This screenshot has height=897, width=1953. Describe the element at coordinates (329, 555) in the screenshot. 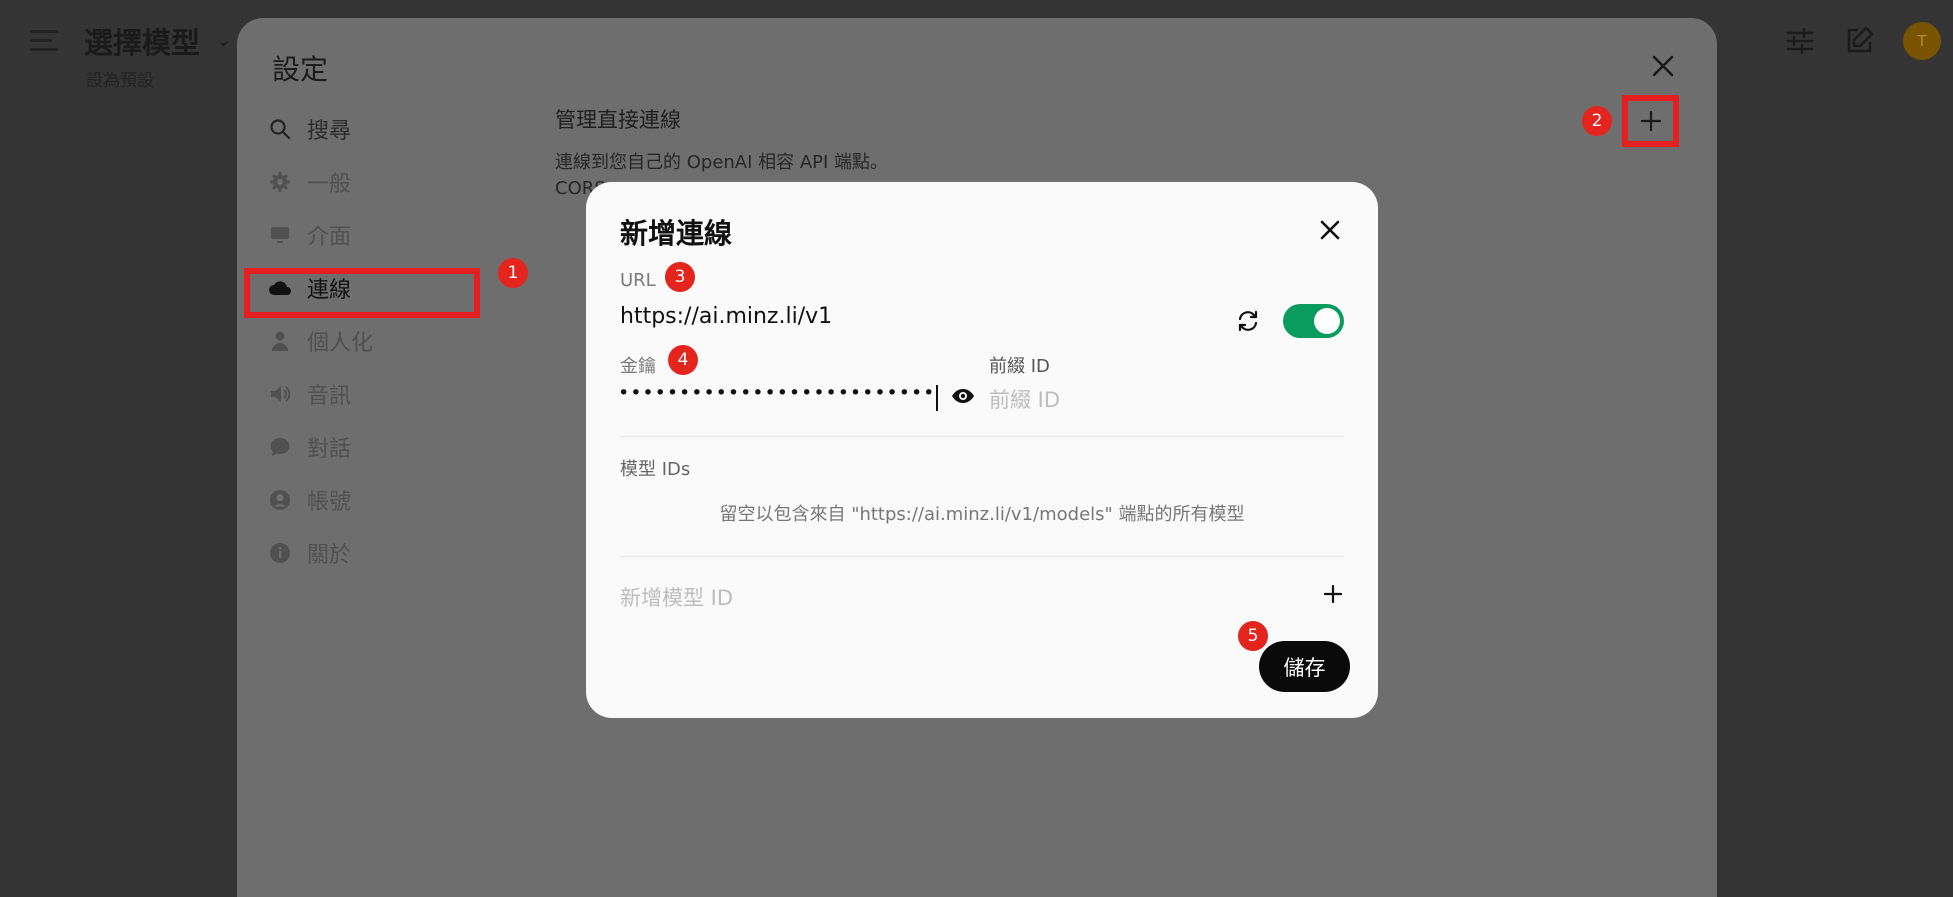

I see `nav-item-label: 關於` at that location.